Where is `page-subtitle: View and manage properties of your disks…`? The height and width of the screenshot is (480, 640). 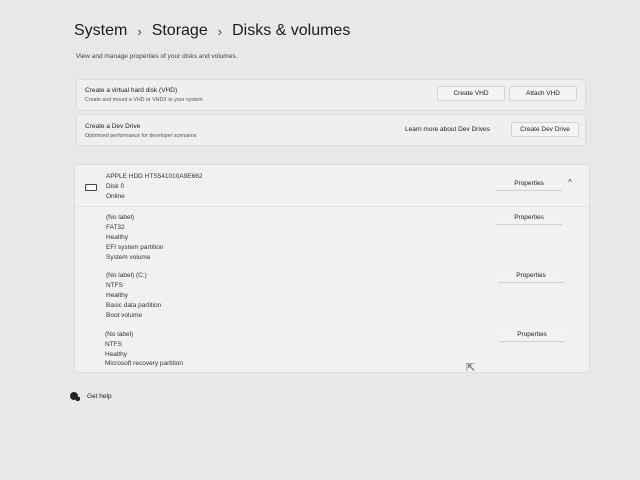
page-subtitle: View and manage properties of your disks… is located at coordinates (157, 56).